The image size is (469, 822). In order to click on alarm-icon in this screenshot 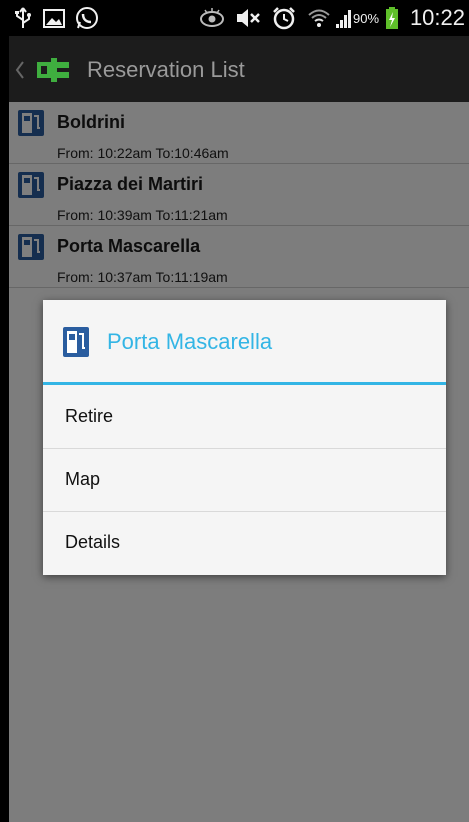, I will do `click(284, 18)`.